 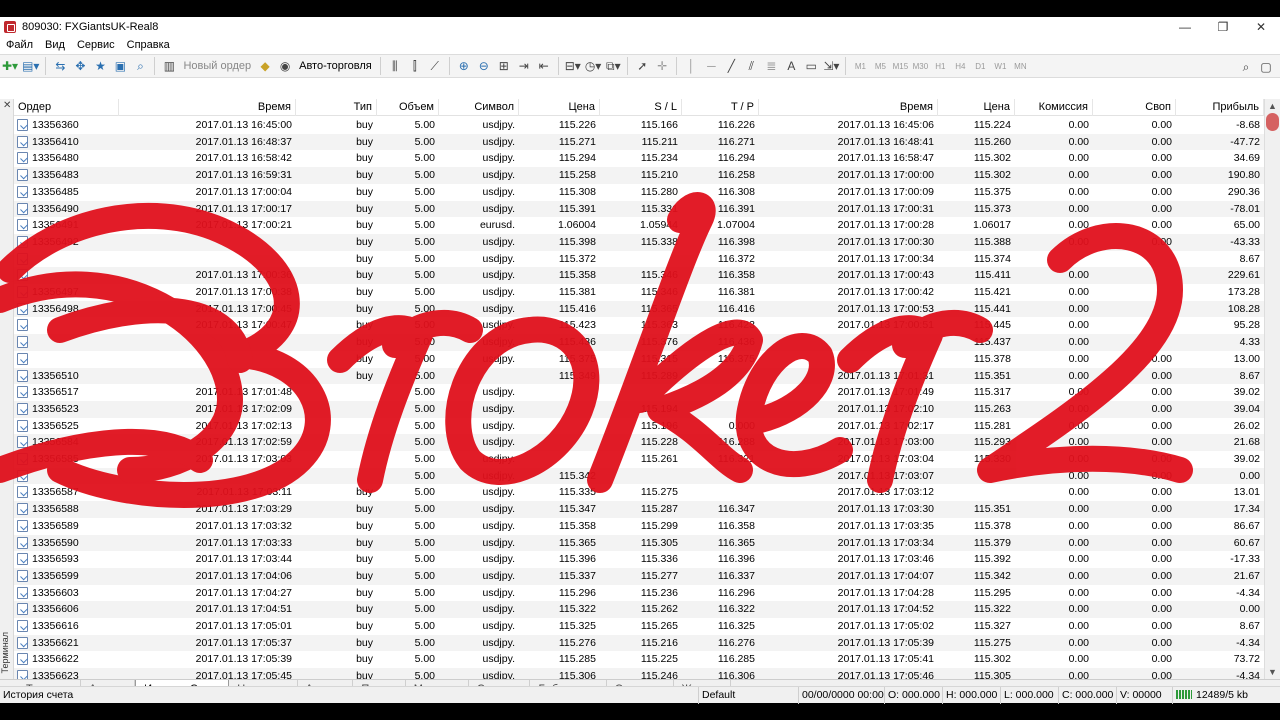 I want to click on new-order-icon: ▥, so click(x=169, y=66).